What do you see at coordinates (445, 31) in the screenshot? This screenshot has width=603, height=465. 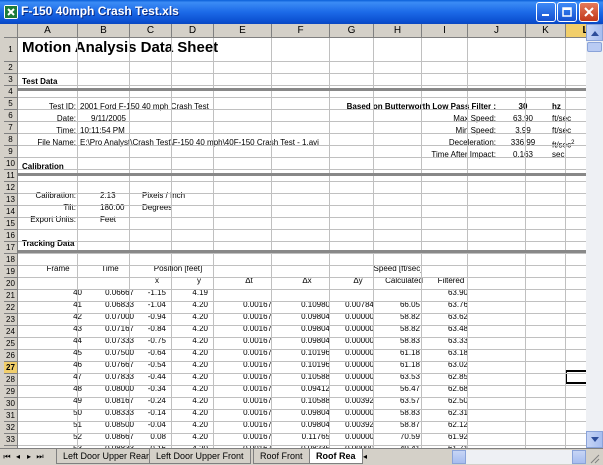 I see `column-header-i: I` at bounding box center [445, 31].